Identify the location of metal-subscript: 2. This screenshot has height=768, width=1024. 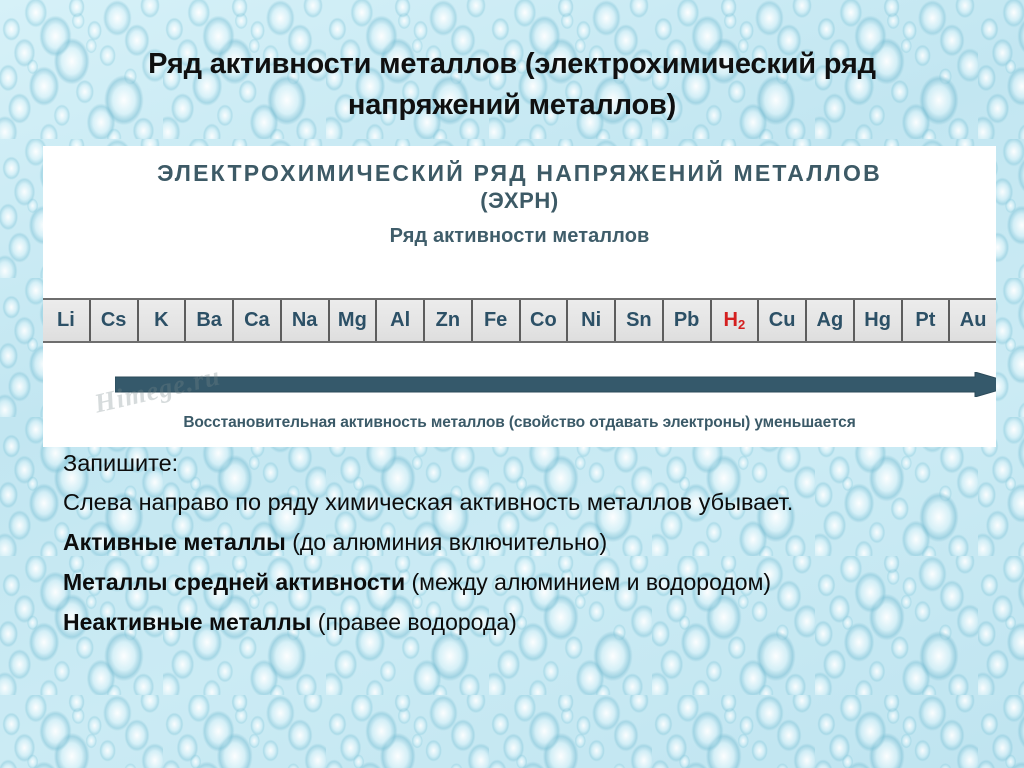
(741, 324).